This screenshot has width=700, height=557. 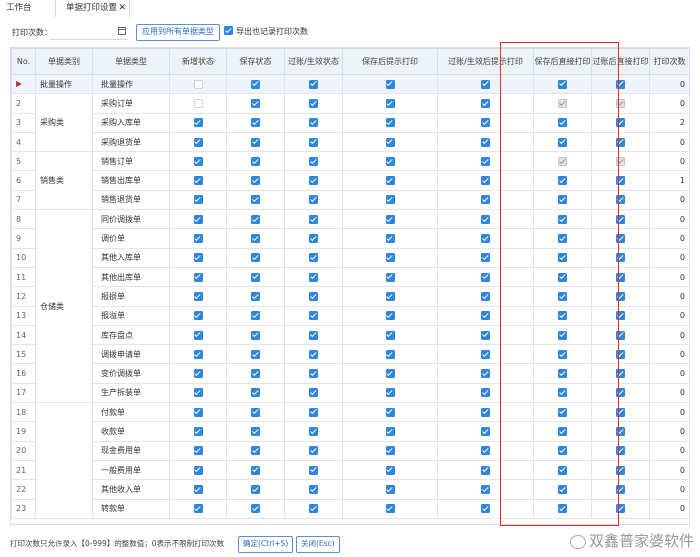 I want to click on table-row: 16 变价调拨单 0, so click(x=350, y=373).